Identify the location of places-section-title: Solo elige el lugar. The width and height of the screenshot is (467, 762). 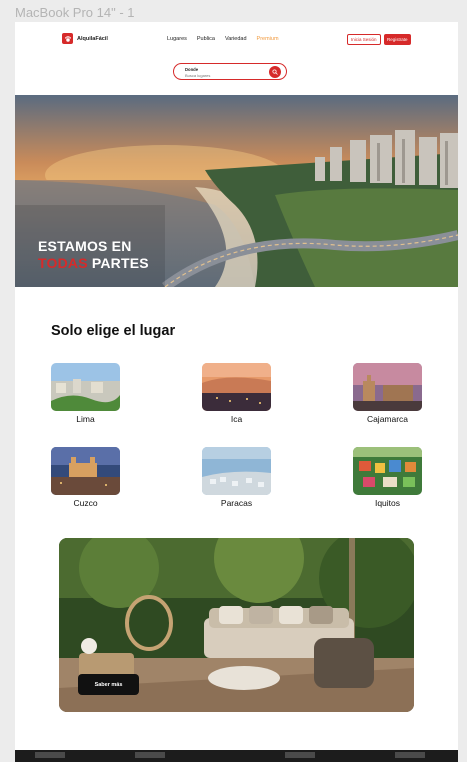
(113, 331).